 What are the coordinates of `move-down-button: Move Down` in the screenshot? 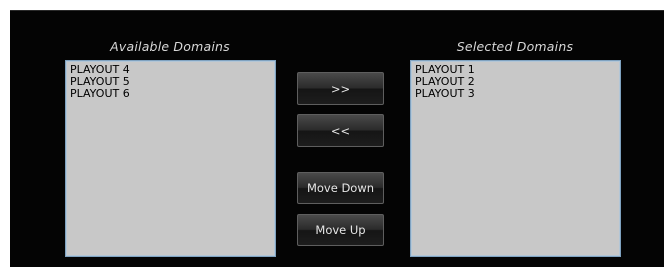 It's located at (340, 188).